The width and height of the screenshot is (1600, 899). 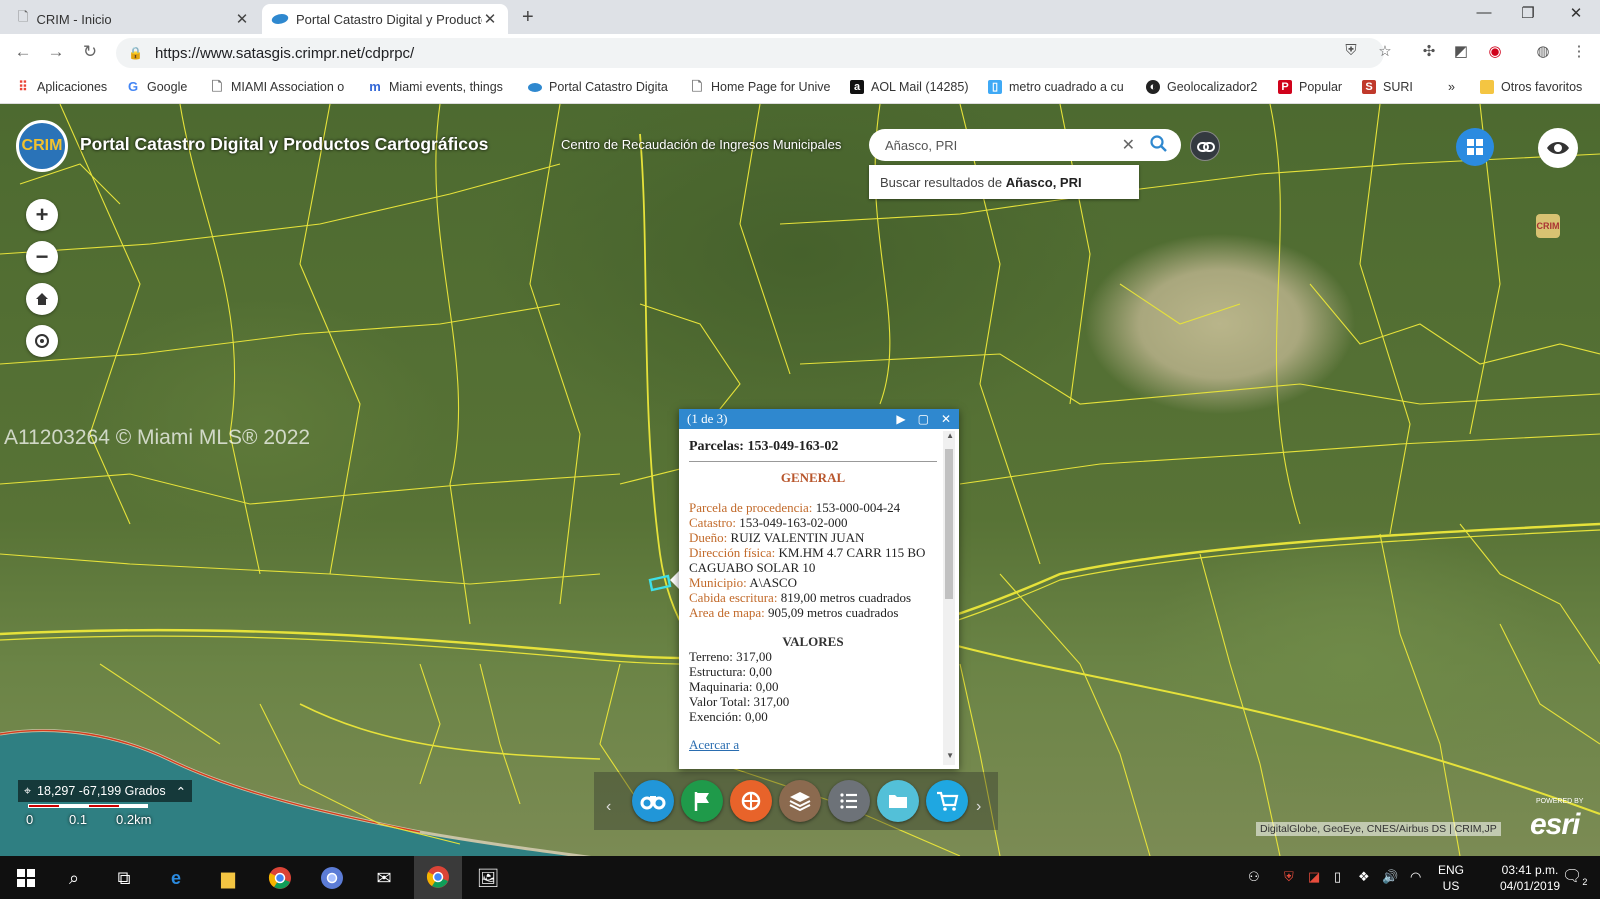 I want to click on bookmark-metro-cuadrado: ▯ metro cuadrado a cu, so click(x=1056, y=87).